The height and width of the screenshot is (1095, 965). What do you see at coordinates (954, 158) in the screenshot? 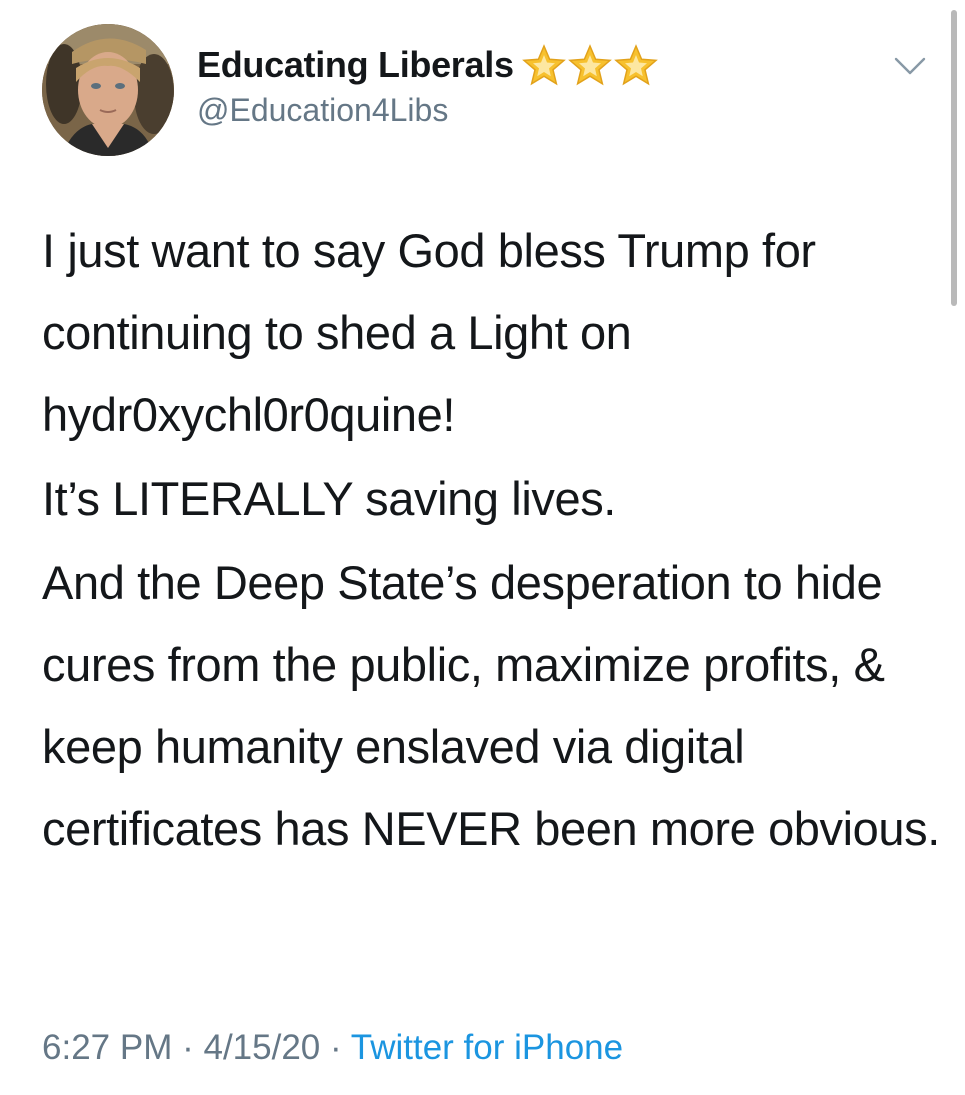
I see `scrollbar` at bounding box center [954, 158].